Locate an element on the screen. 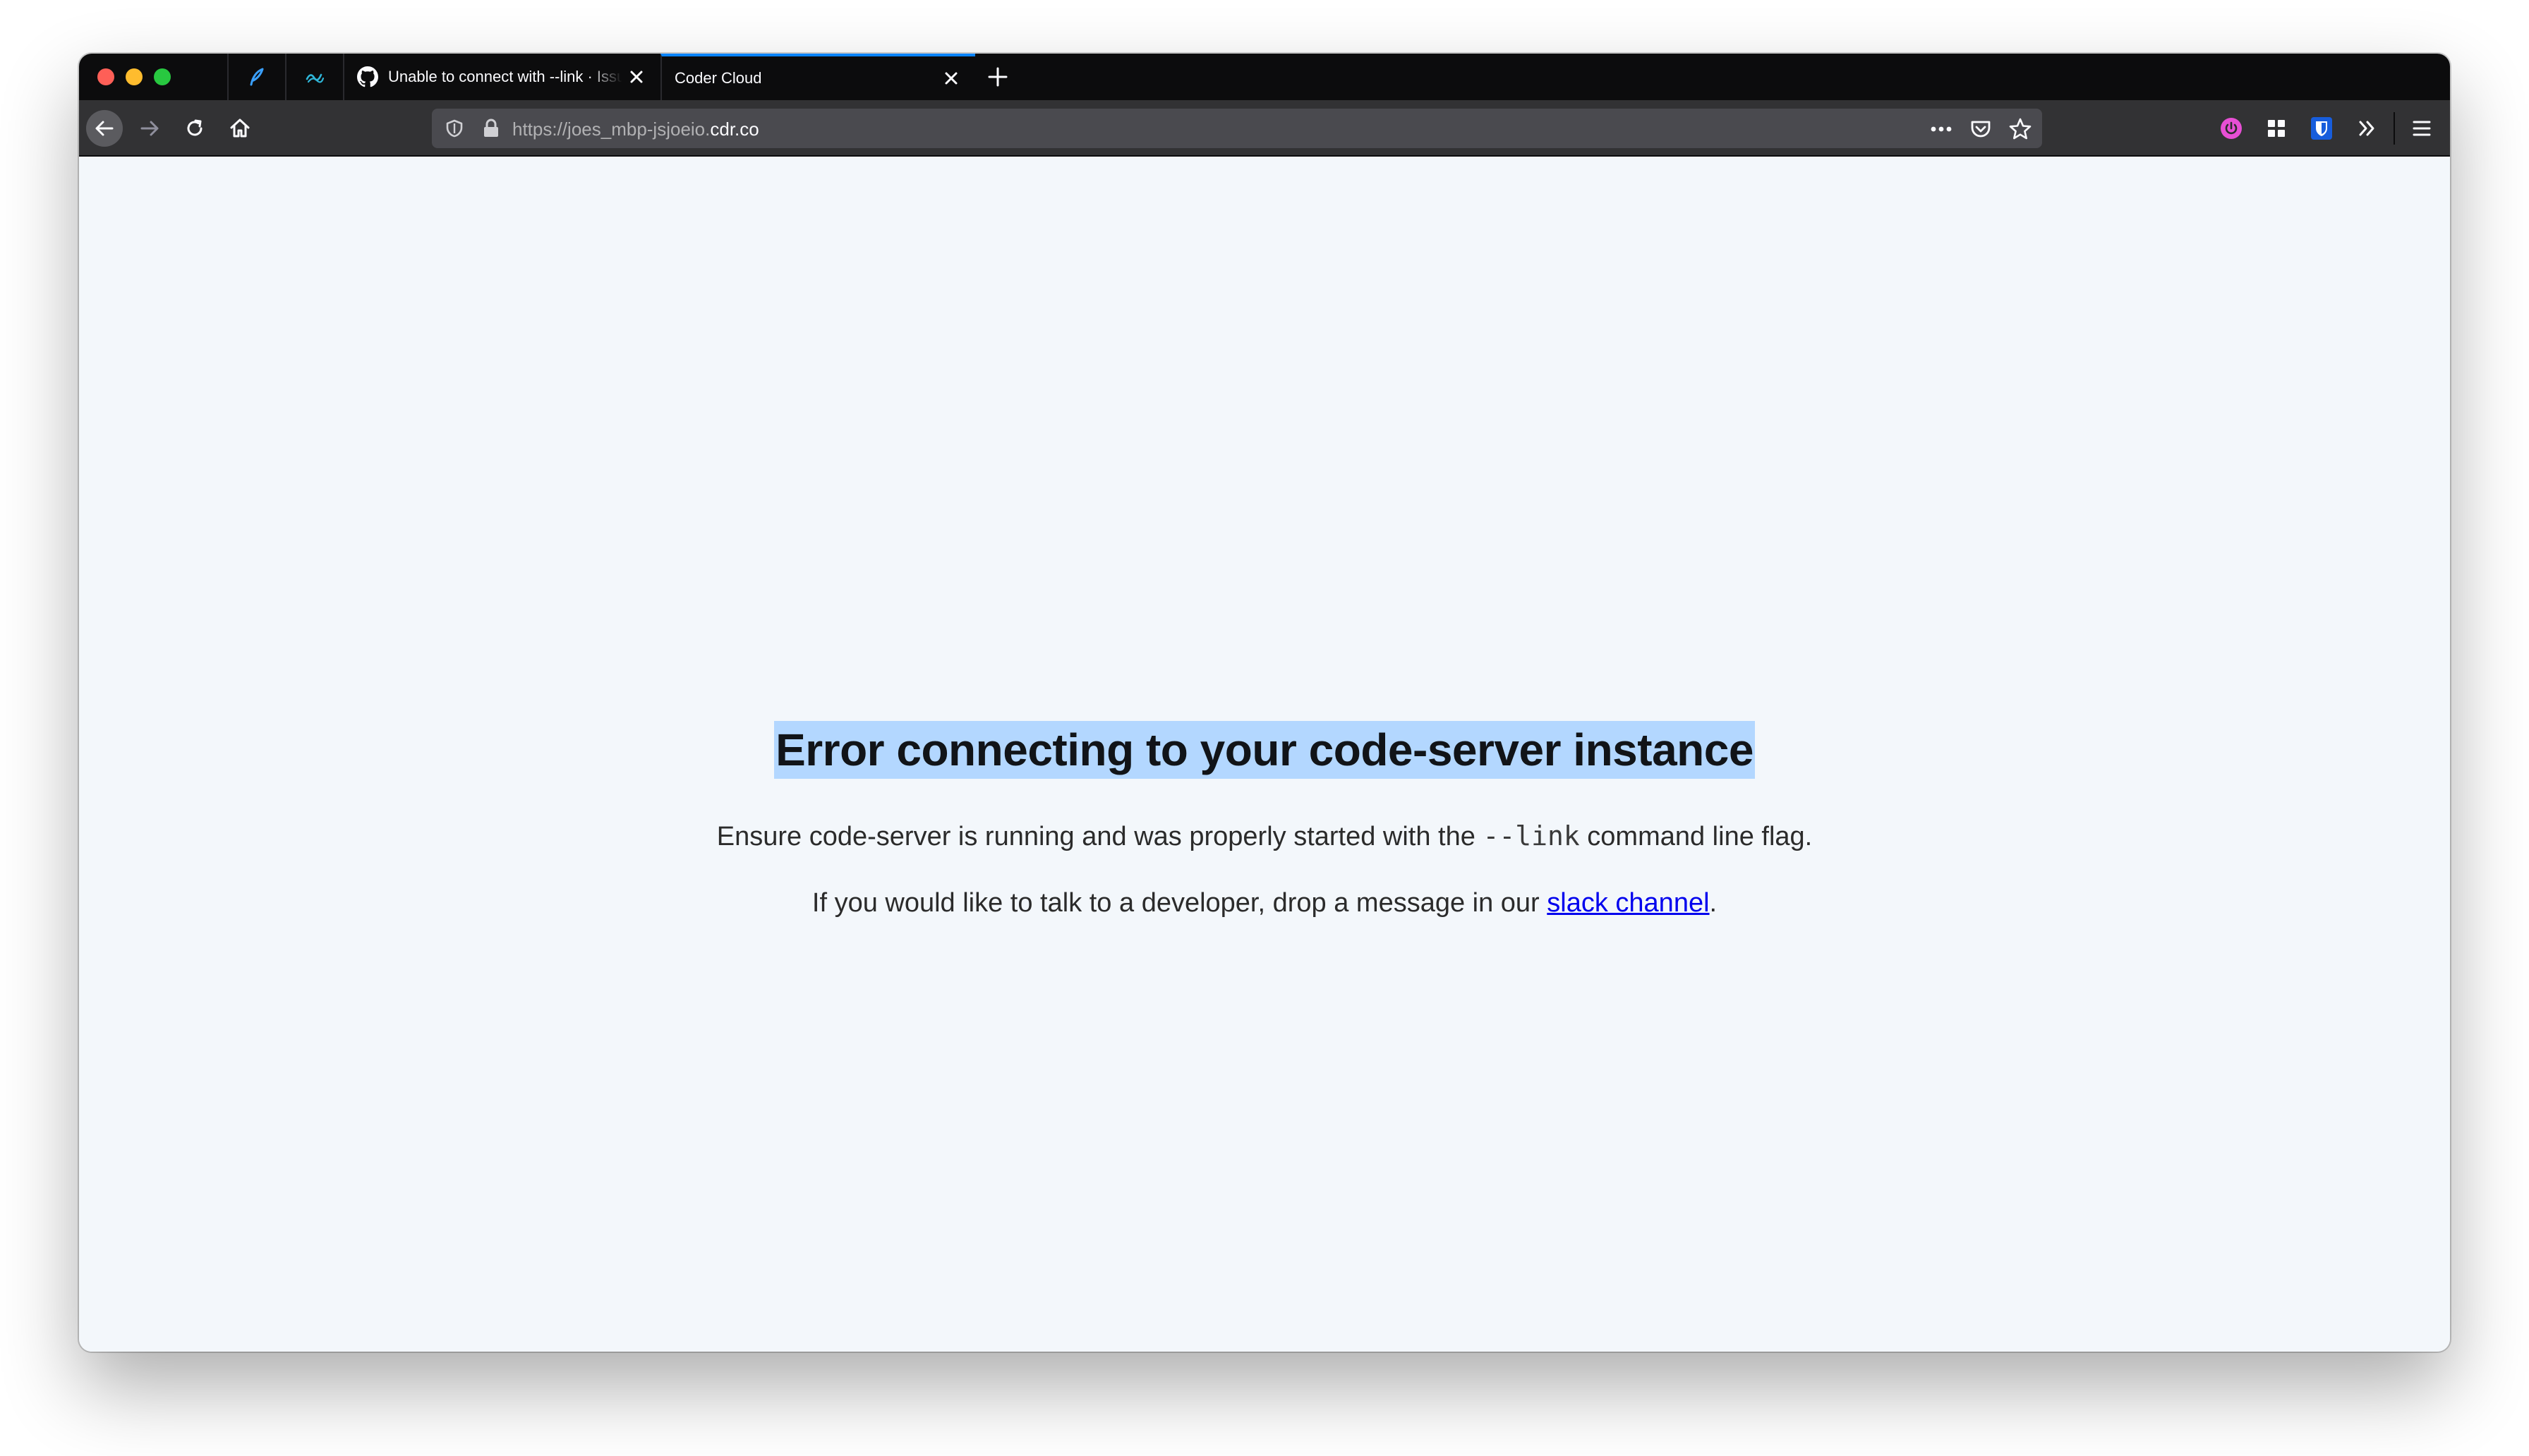 Image resolution: width=2529 pixels, height=1456 pixels. bitwarden-button is located at coordinates (2321, 128).